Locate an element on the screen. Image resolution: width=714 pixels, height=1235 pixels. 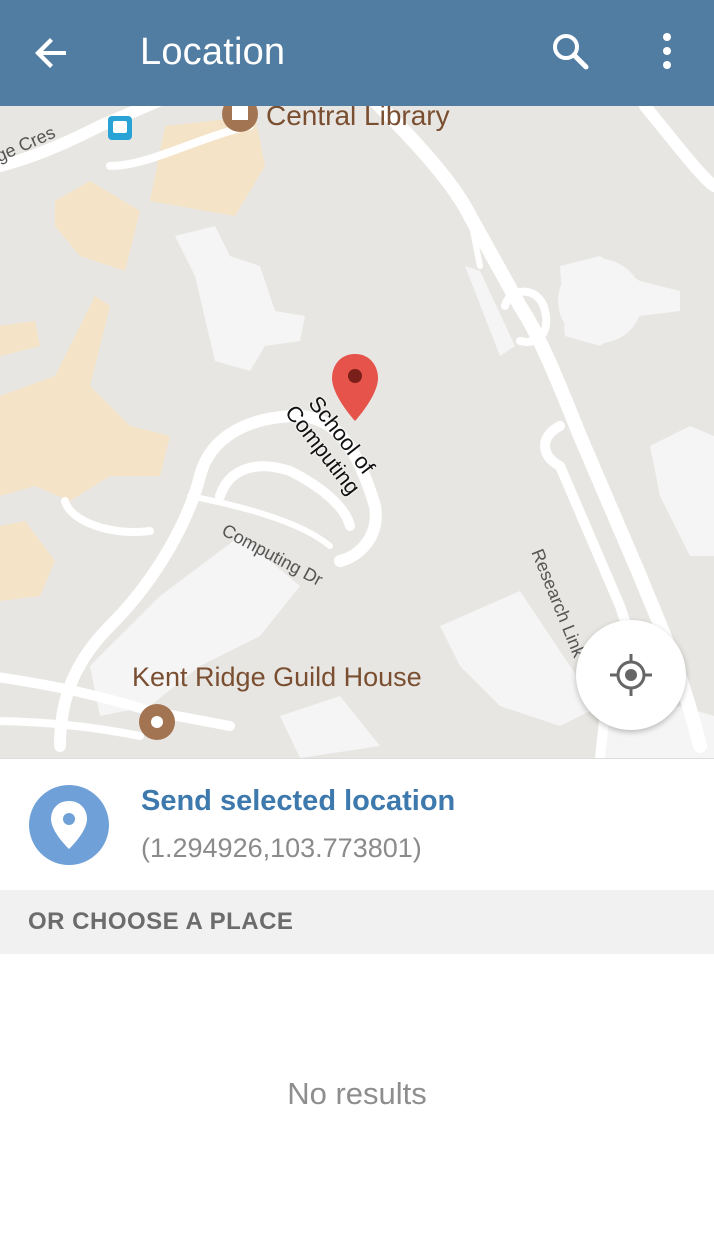
search-icon is located at coordinates (571, 52).